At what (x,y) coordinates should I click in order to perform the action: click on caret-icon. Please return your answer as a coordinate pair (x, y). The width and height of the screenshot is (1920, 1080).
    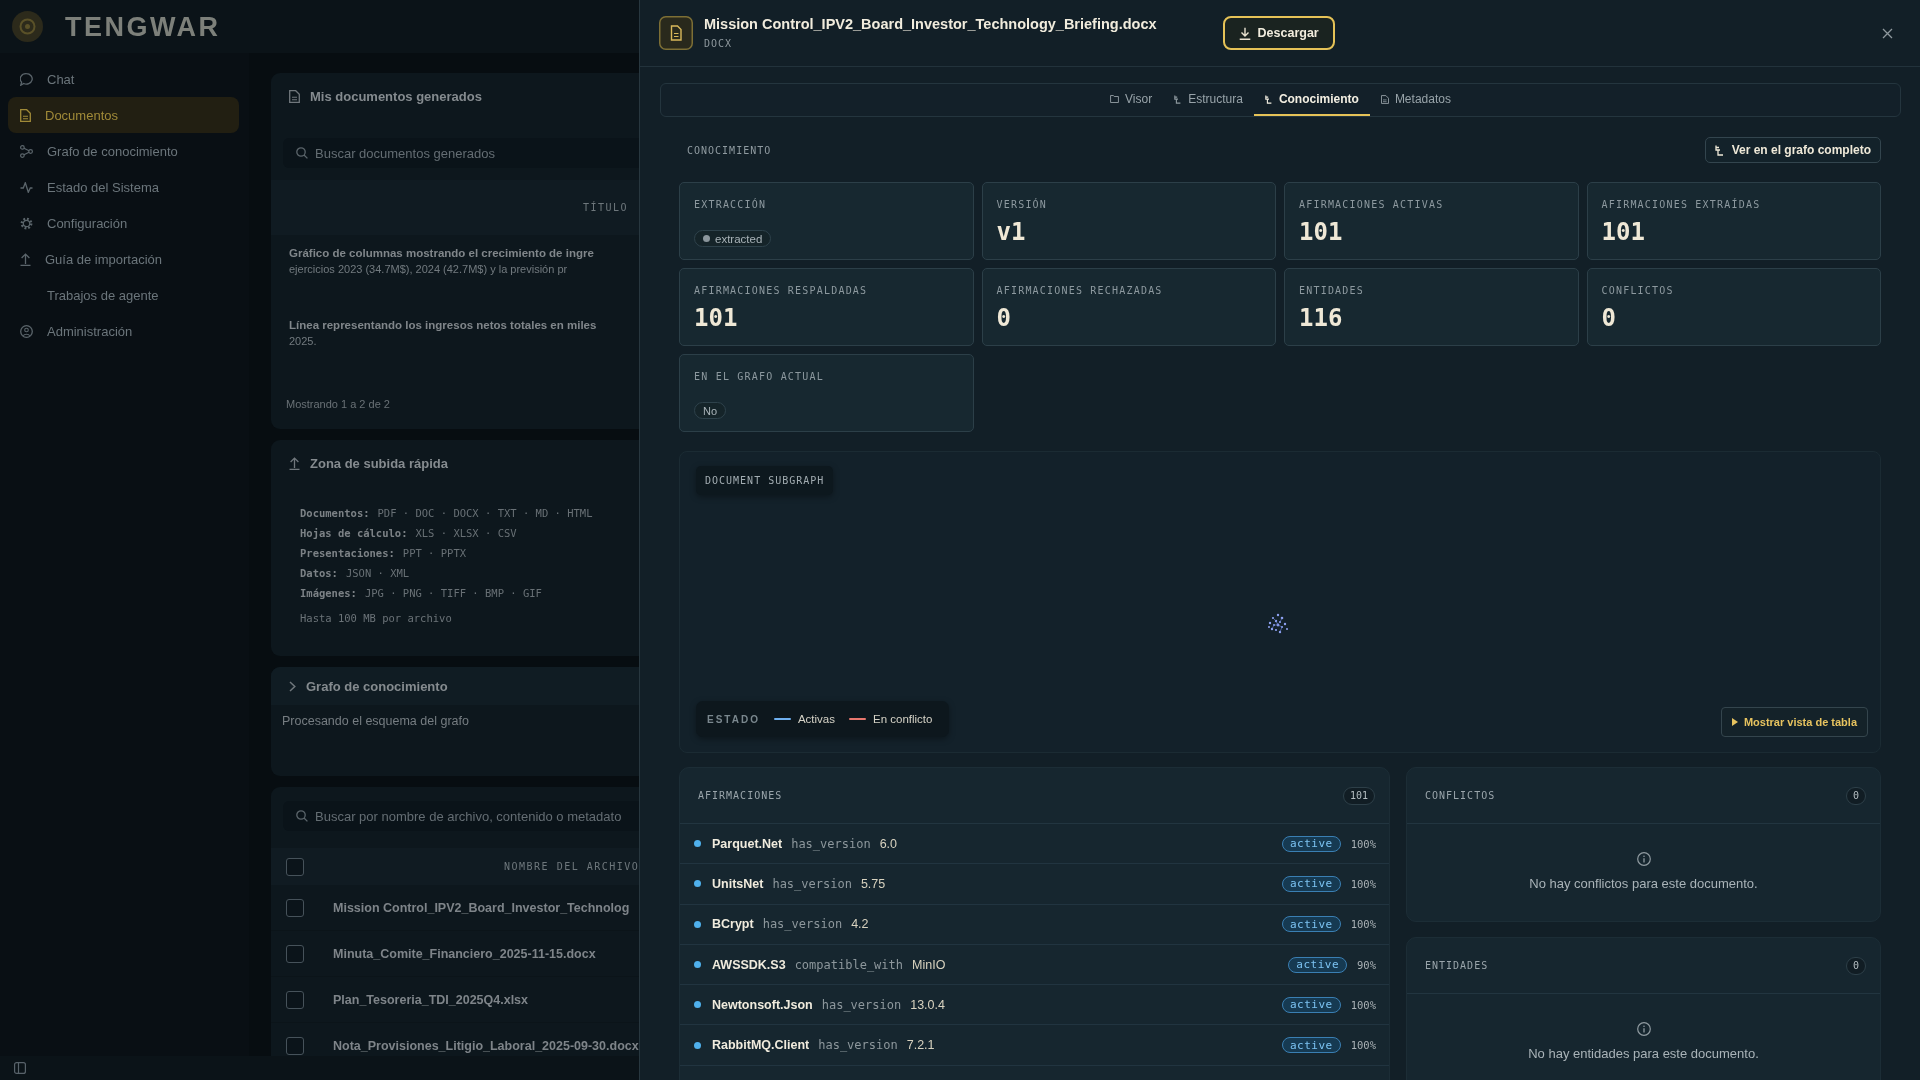
    Looking at the image, I should click on (1734, 722).